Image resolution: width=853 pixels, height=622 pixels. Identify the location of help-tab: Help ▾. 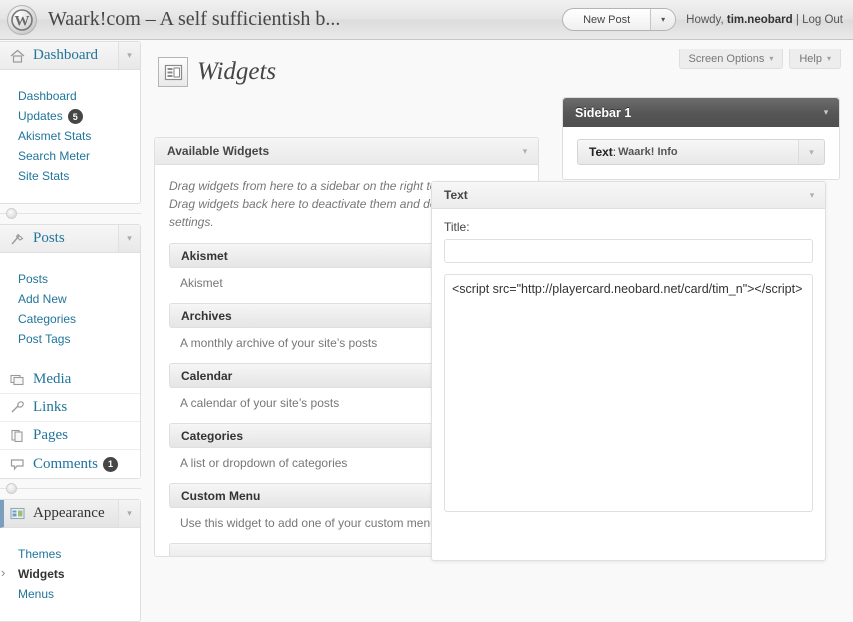
(815, 59).